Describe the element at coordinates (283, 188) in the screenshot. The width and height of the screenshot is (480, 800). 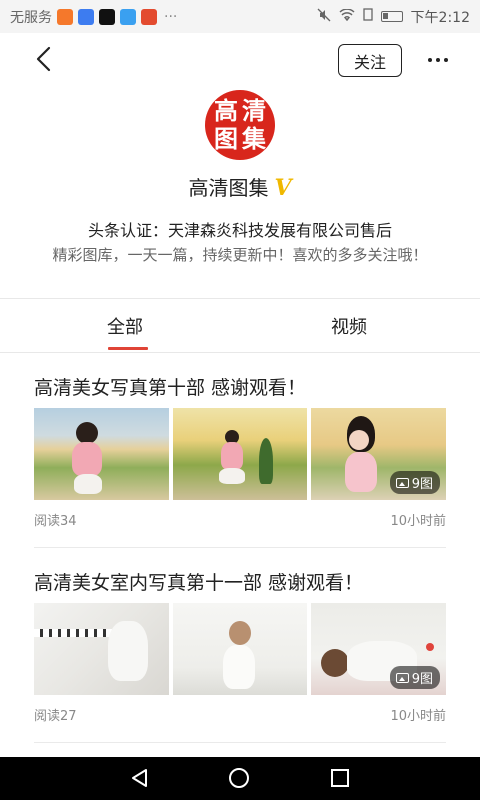
I see `verified-badge-icon: V` at that location.